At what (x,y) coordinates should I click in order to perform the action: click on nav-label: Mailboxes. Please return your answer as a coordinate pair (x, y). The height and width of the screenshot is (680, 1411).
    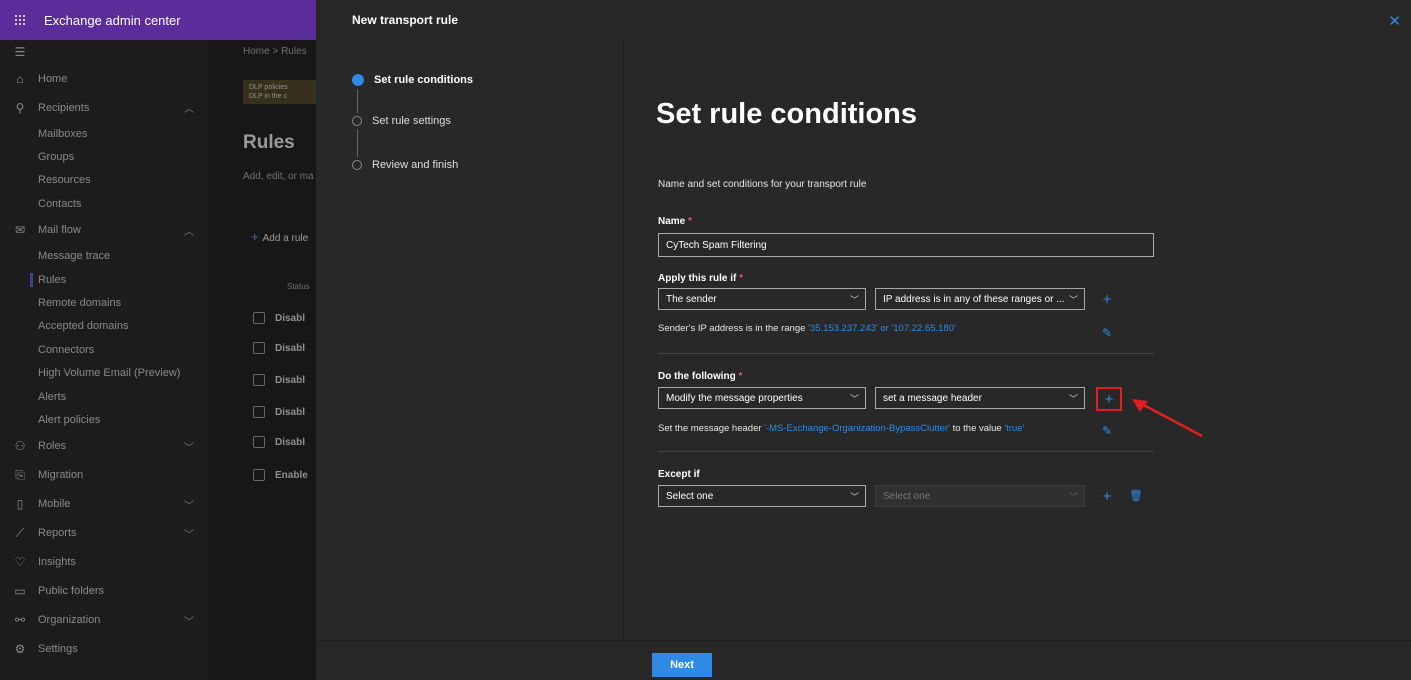
    Looking at the image, I should click on (63, 133).